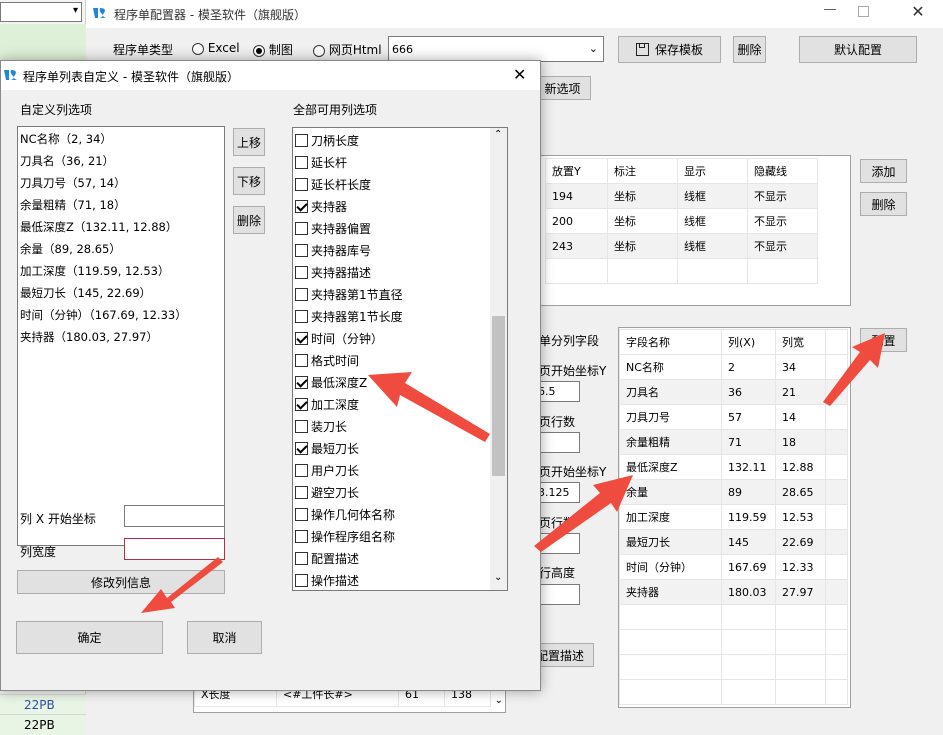 This screenshot has width=943, height=735. I want to click on column-checkbox-item: 用户刀长, so click(391, 470).